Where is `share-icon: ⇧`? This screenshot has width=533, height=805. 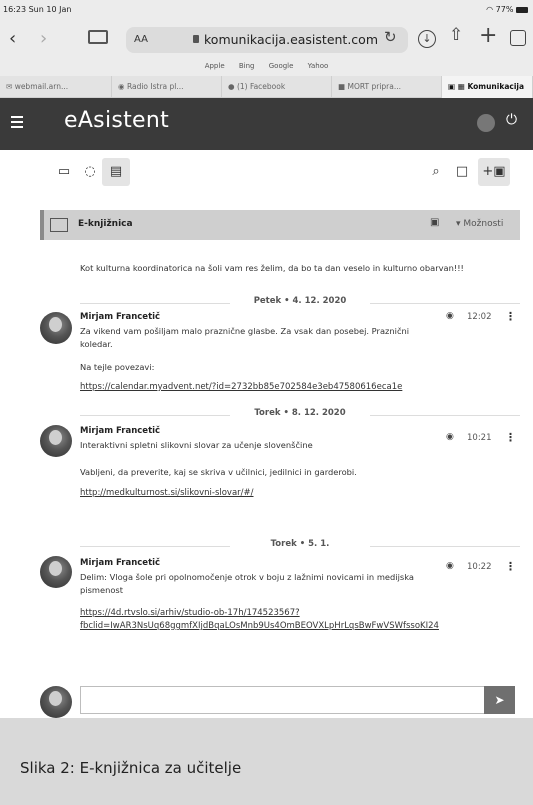
share-icon: ⇧ is located at coordinates (456, 35).